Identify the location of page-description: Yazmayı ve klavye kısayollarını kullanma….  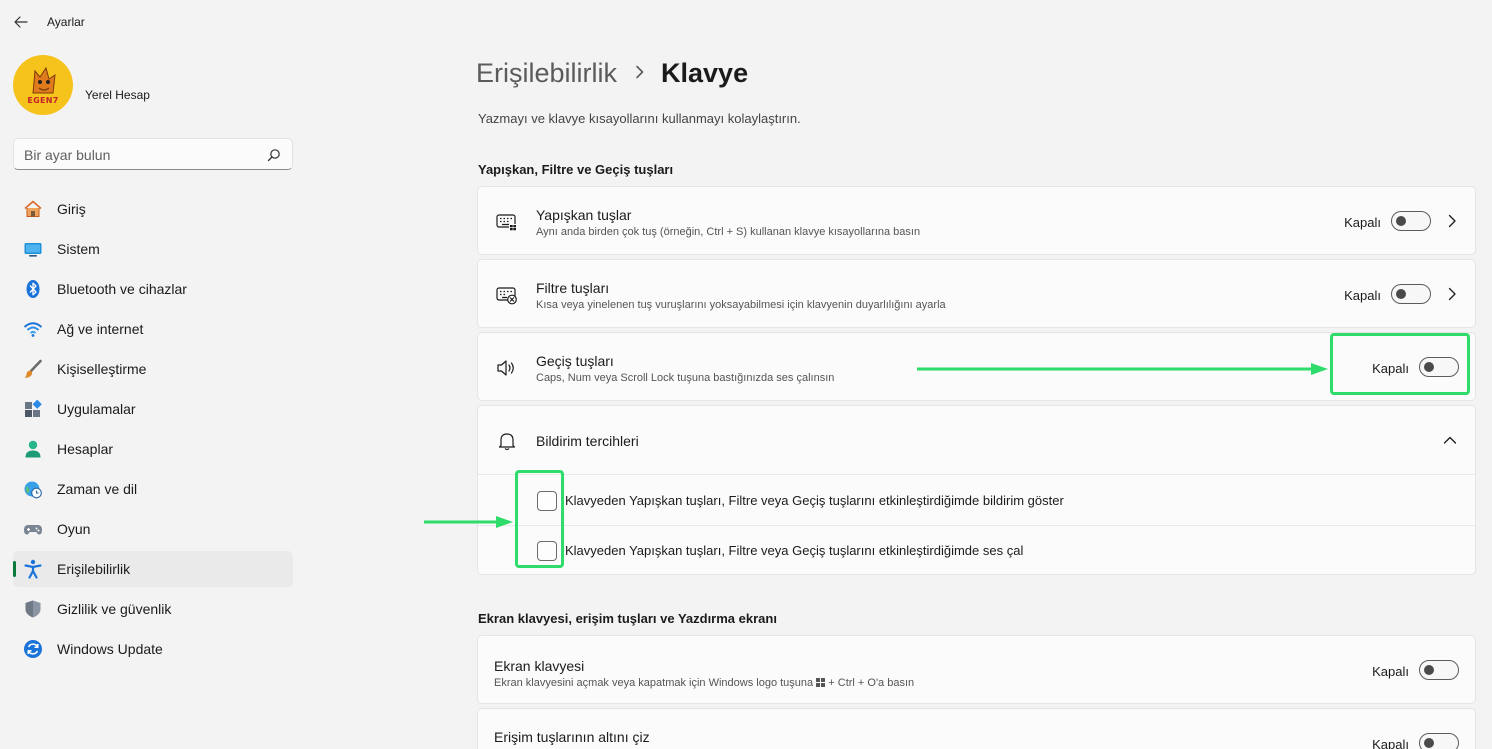
(639, 118).